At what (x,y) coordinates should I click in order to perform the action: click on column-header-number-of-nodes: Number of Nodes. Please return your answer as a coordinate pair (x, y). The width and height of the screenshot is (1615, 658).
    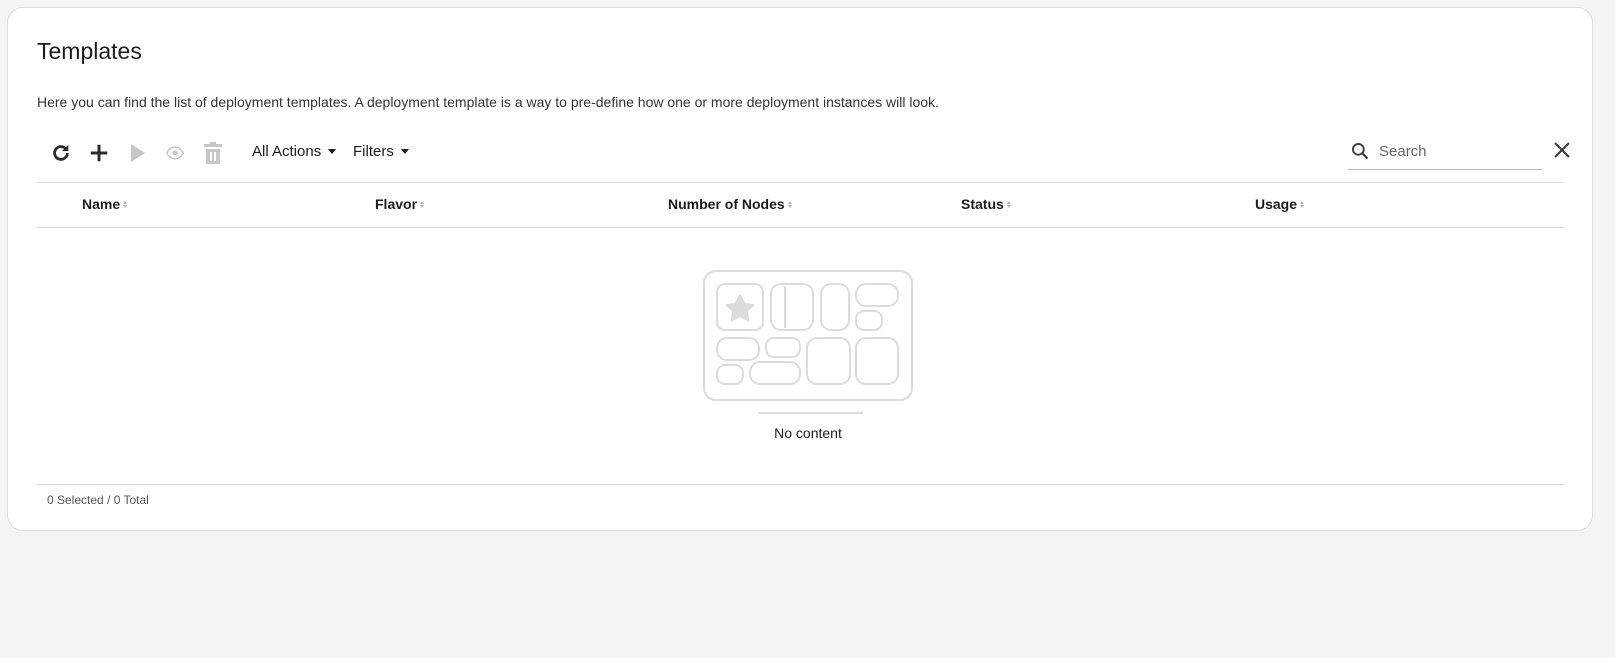
    Looking at the image, I should click on (730, 204).